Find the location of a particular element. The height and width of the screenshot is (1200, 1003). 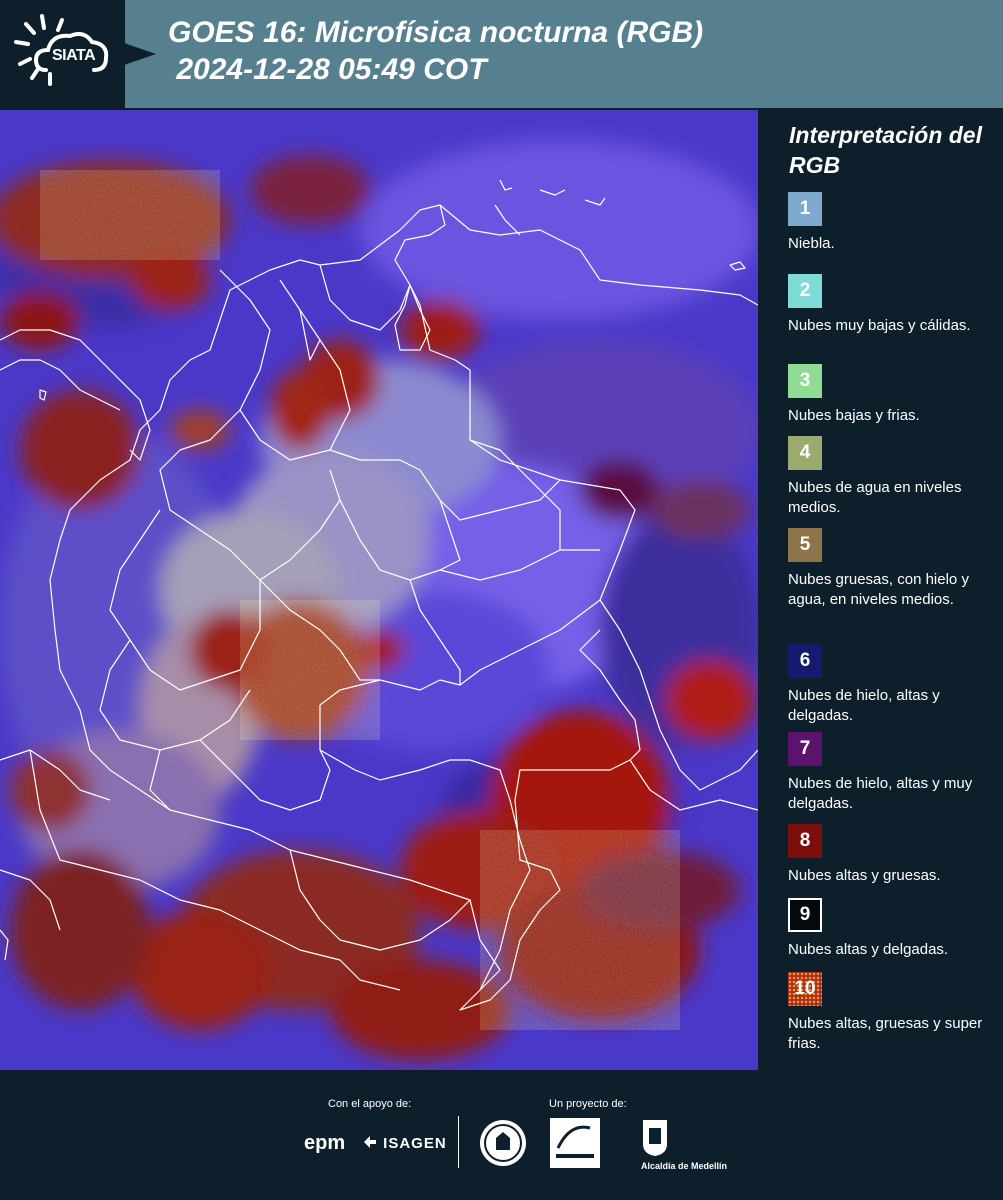

isagen-logo: ISAGEN is located at coordinates (404, 1143).